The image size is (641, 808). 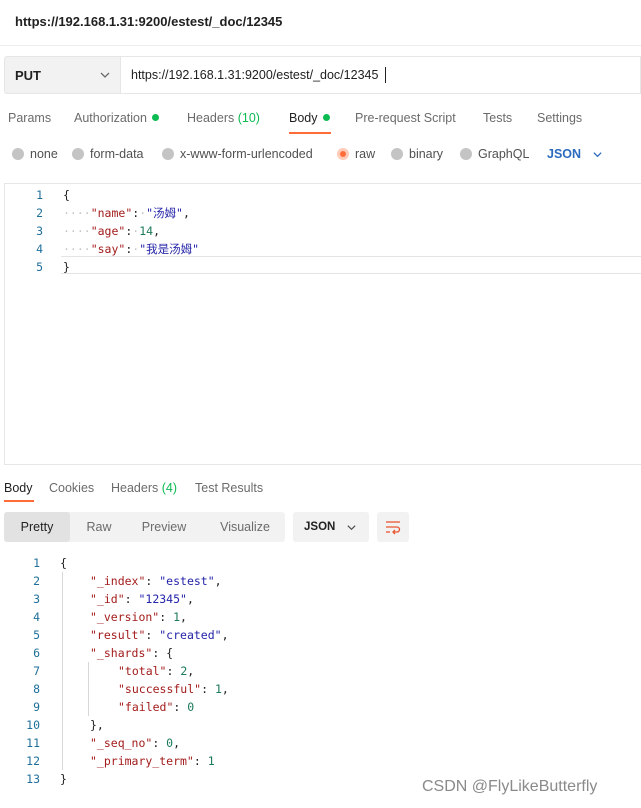 I want to click on headers-count: (4), so click(x=169, y=488).